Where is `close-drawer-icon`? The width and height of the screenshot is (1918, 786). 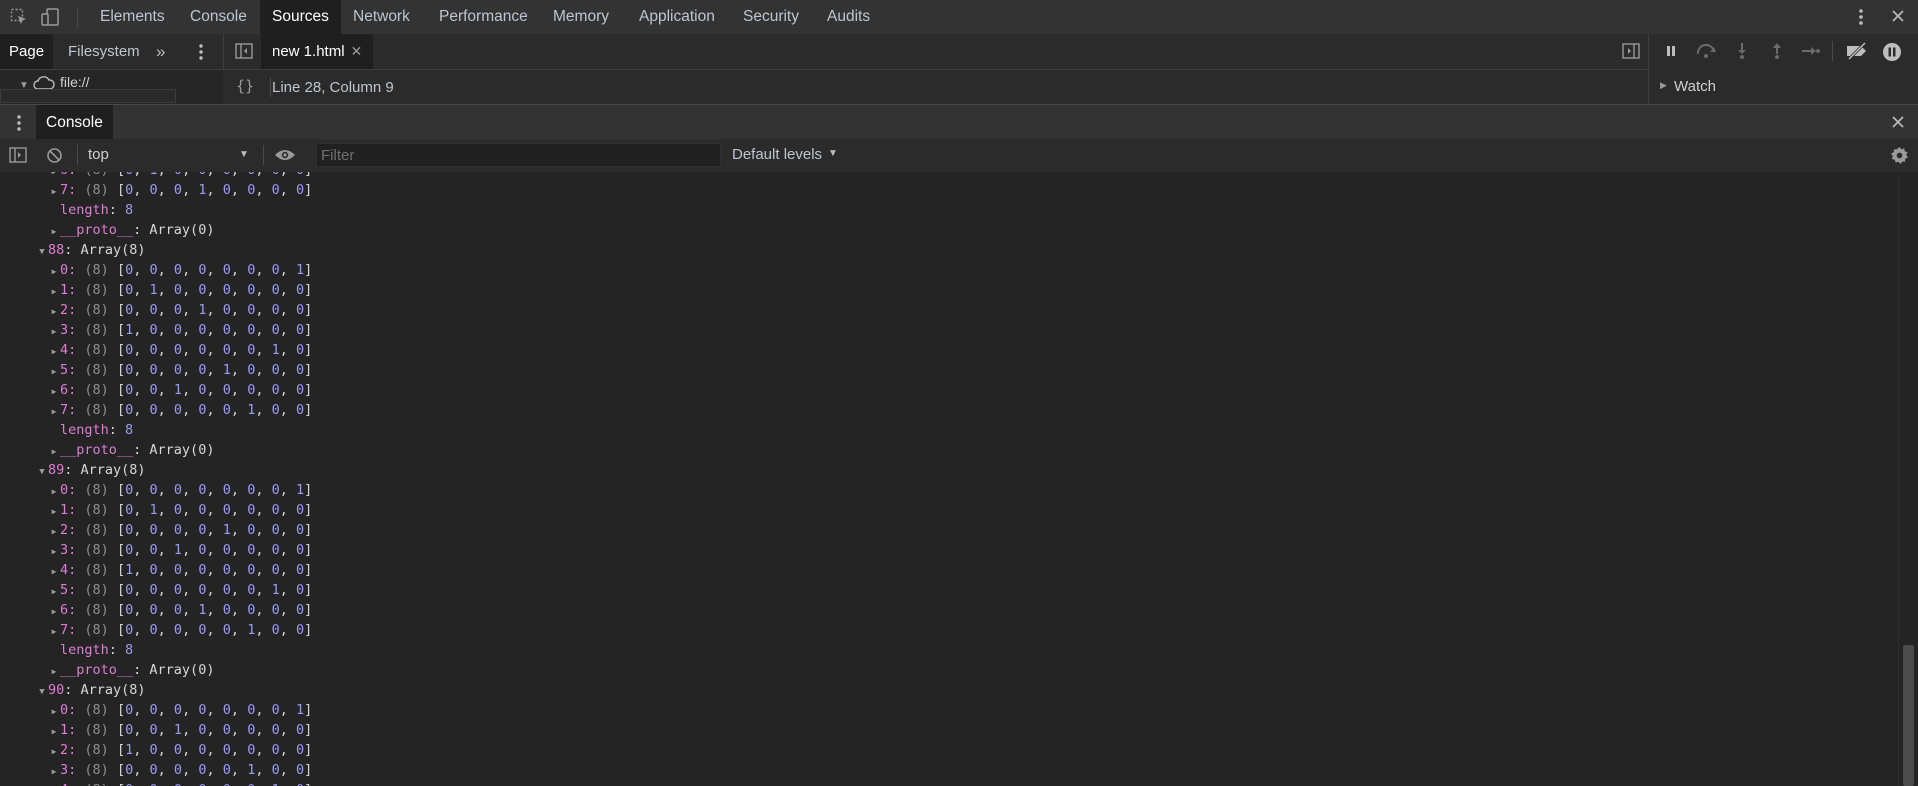
close-drawer-icon is located at coordinates (1898, 122).